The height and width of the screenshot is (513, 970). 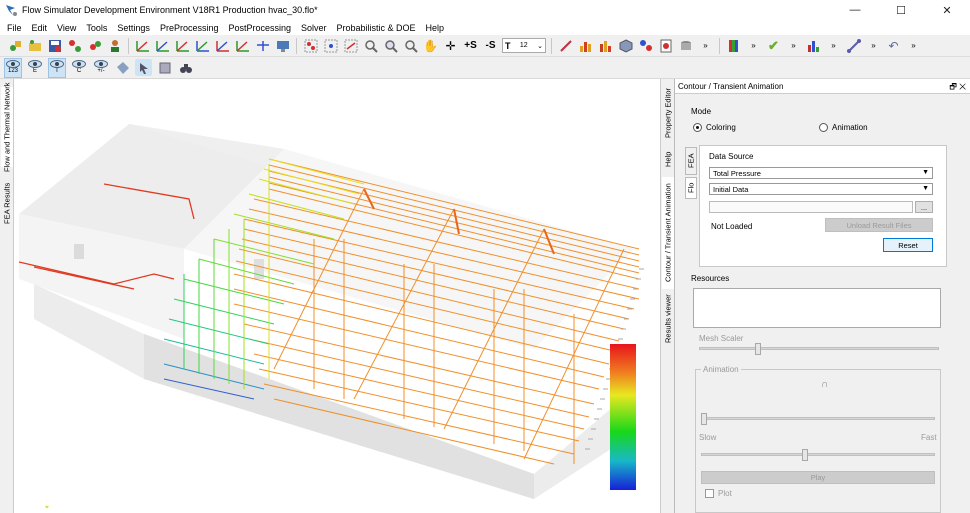 I want to click on axis-x-icon, so click(x=142, y=45).